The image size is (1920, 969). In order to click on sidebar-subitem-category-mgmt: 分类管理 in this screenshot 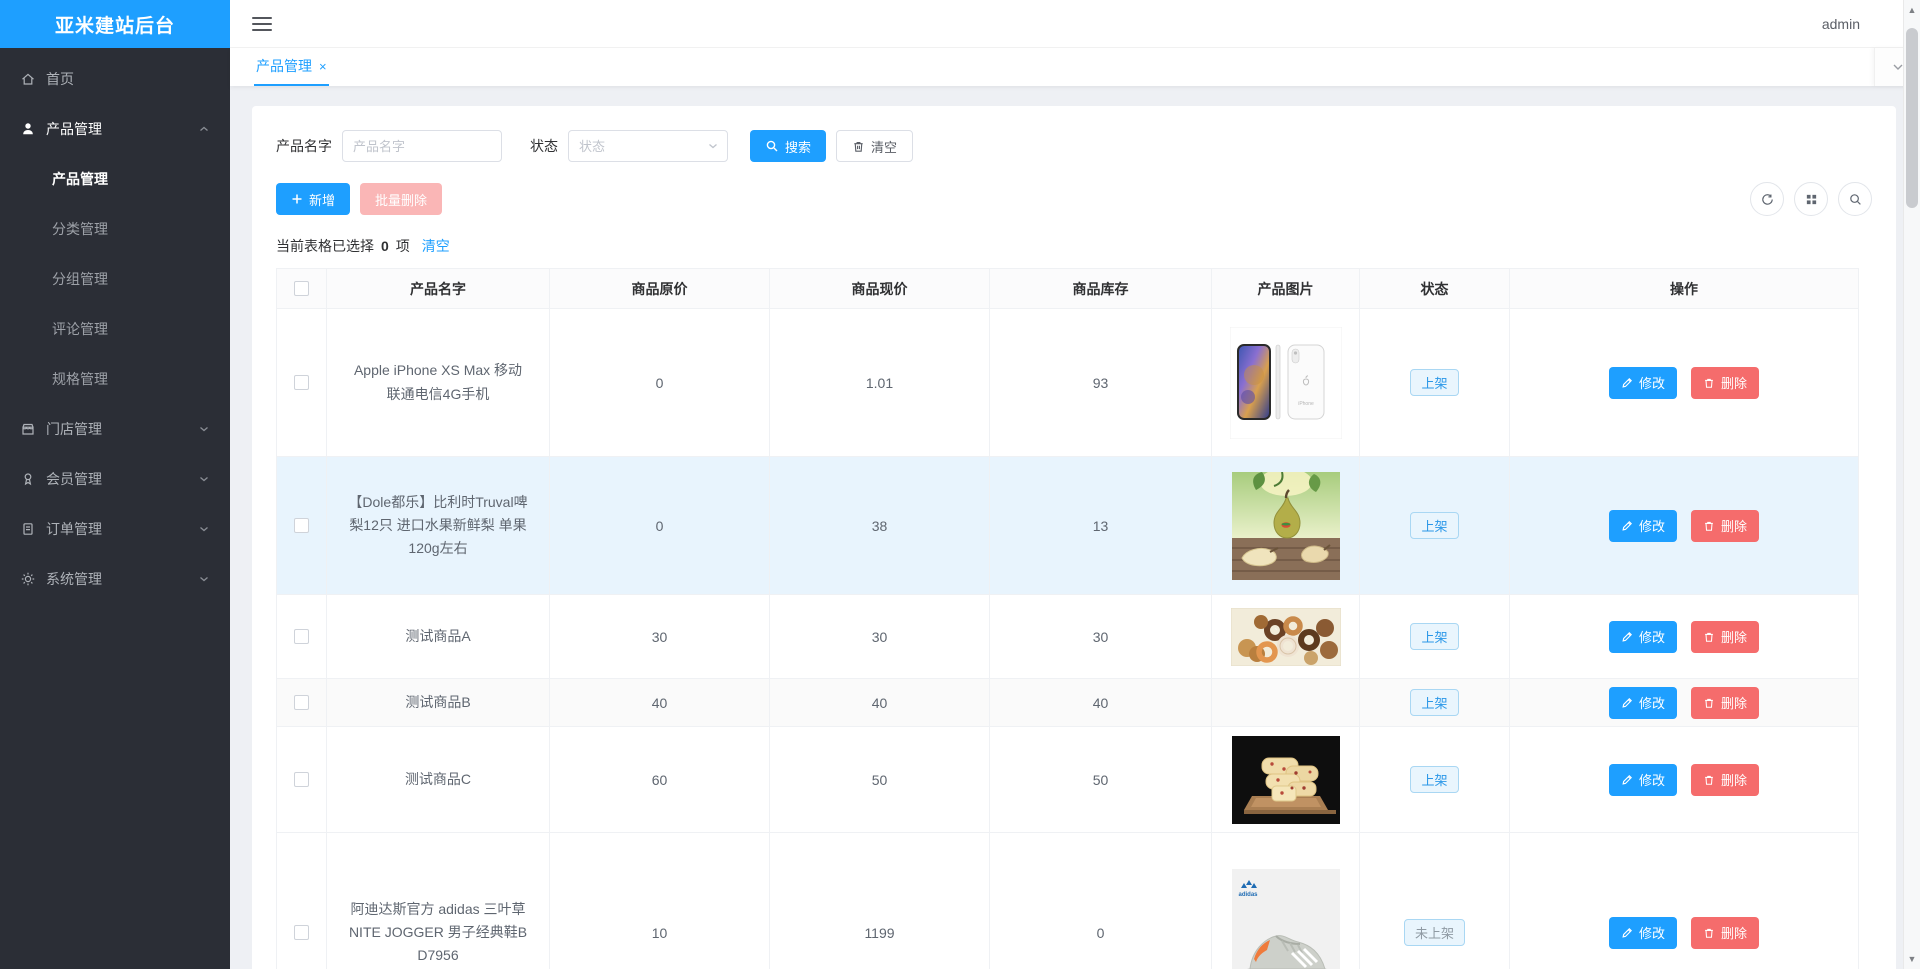, I will do `click(115, 229)`.